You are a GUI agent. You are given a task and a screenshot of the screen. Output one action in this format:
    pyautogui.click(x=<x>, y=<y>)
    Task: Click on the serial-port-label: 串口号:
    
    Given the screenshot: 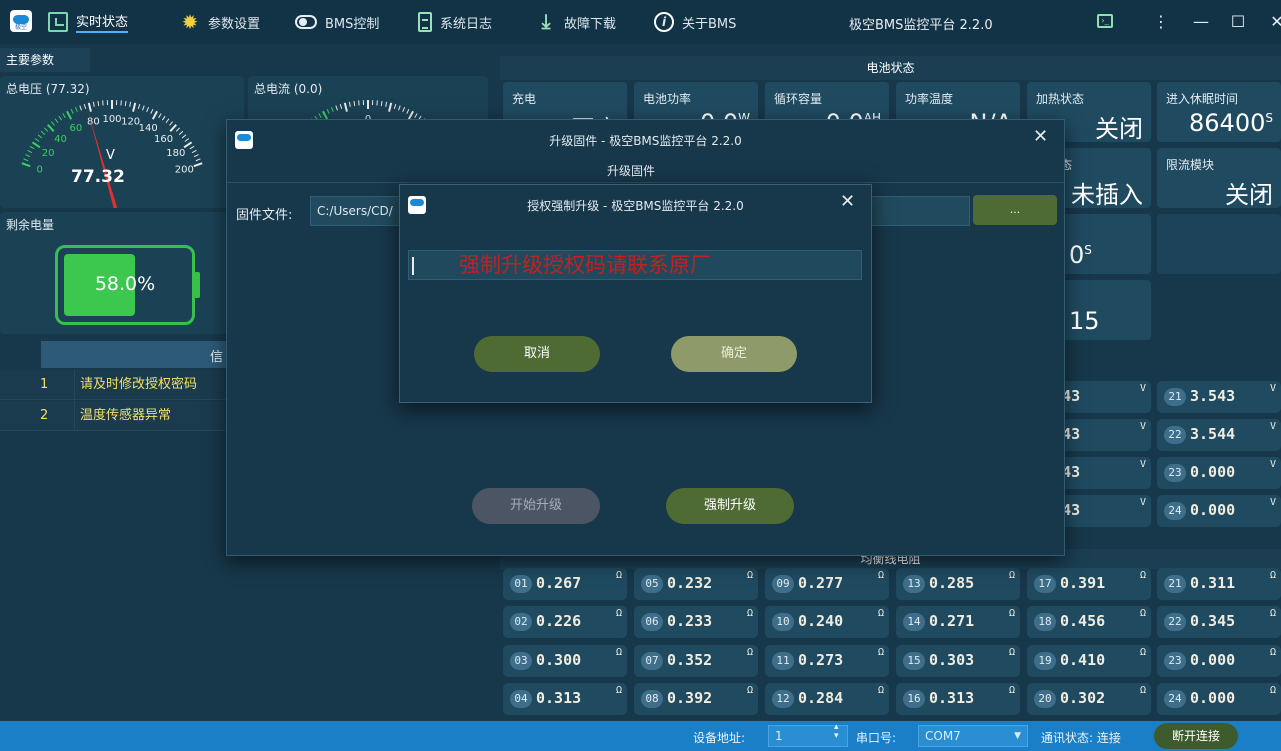 What is the action you would take?
    pyautogui.click(x=876, y=738)
    